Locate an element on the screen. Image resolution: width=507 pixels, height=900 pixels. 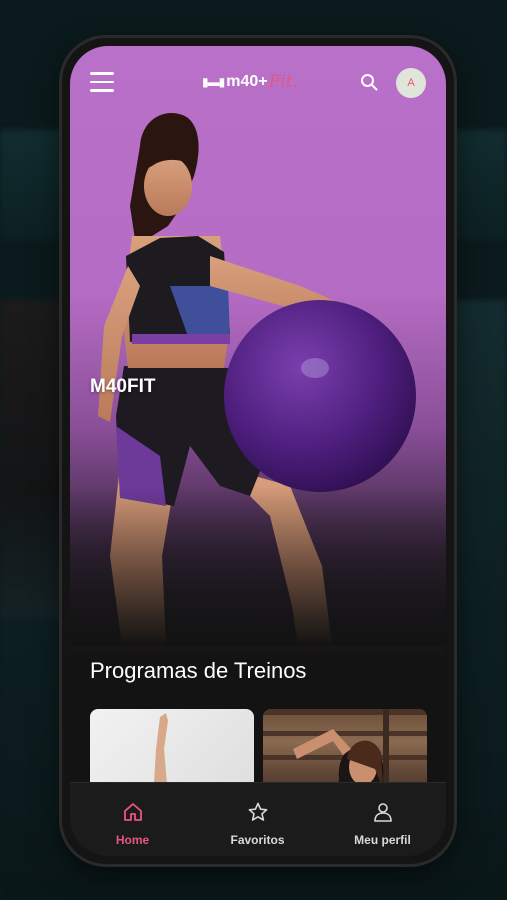
nav-item-home: Home is located at coordinates (132, 819).